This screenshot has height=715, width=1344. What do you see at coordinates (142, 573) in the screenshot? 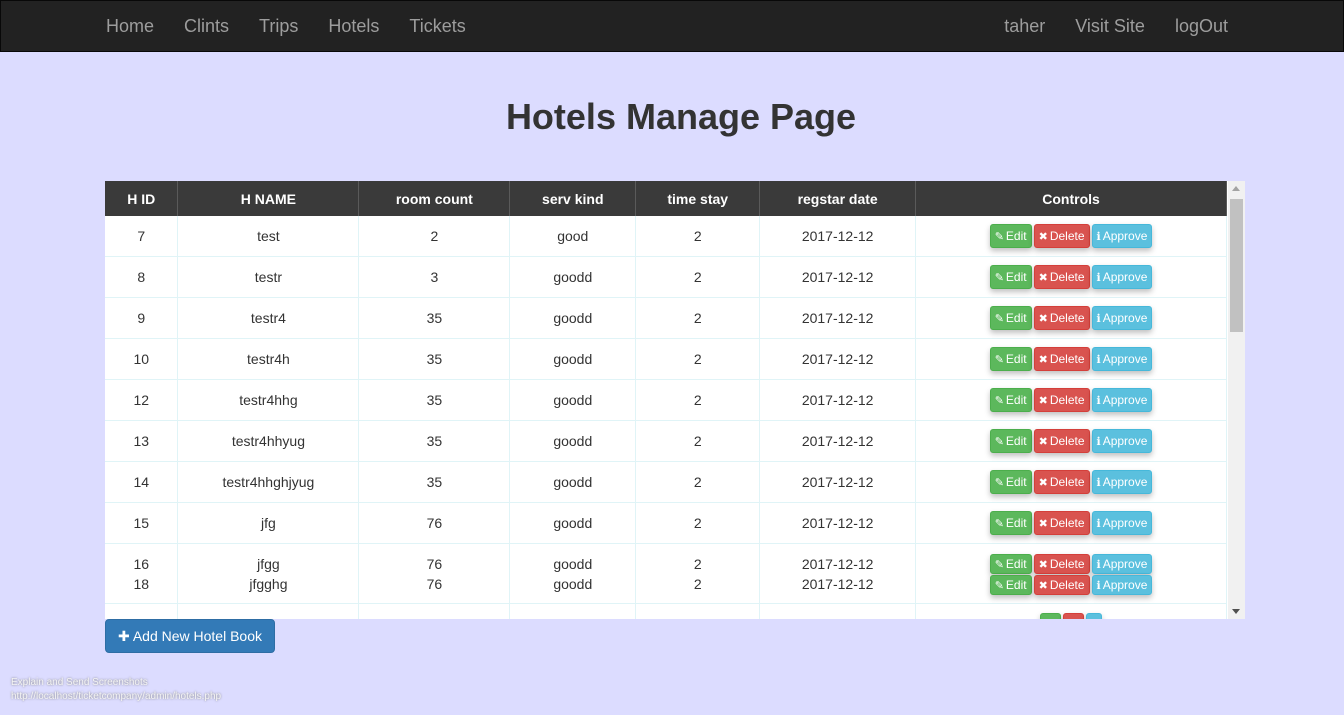
I see `cell-id: 16 18` at bounding box center [142, 573].